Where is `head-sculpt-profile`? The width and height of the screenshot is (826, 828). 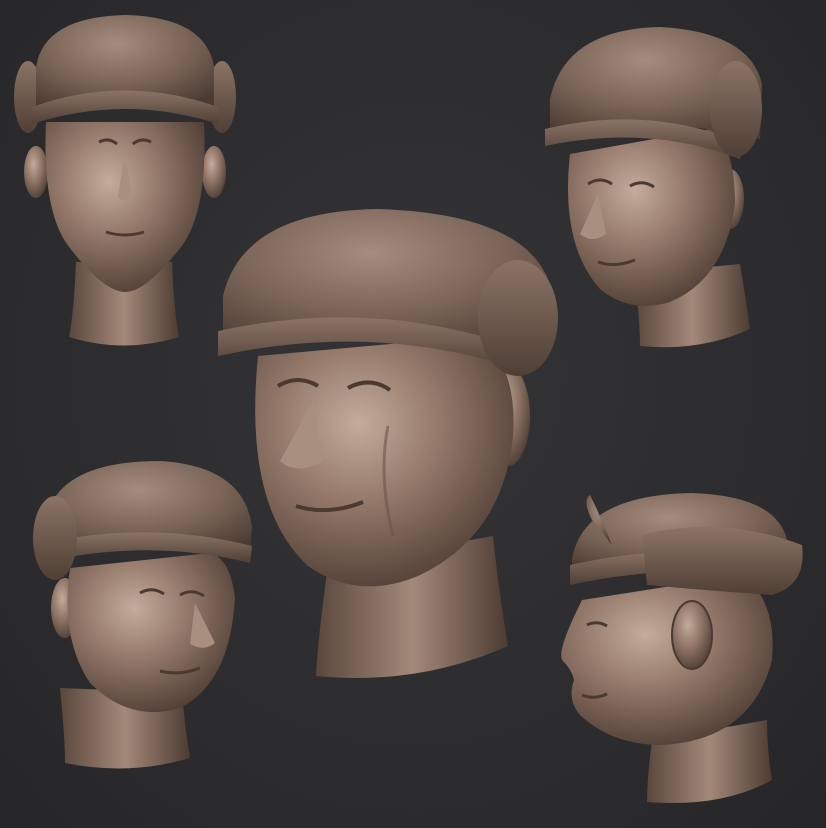 head-sculpt-profile is located at coordinates (679, 649).